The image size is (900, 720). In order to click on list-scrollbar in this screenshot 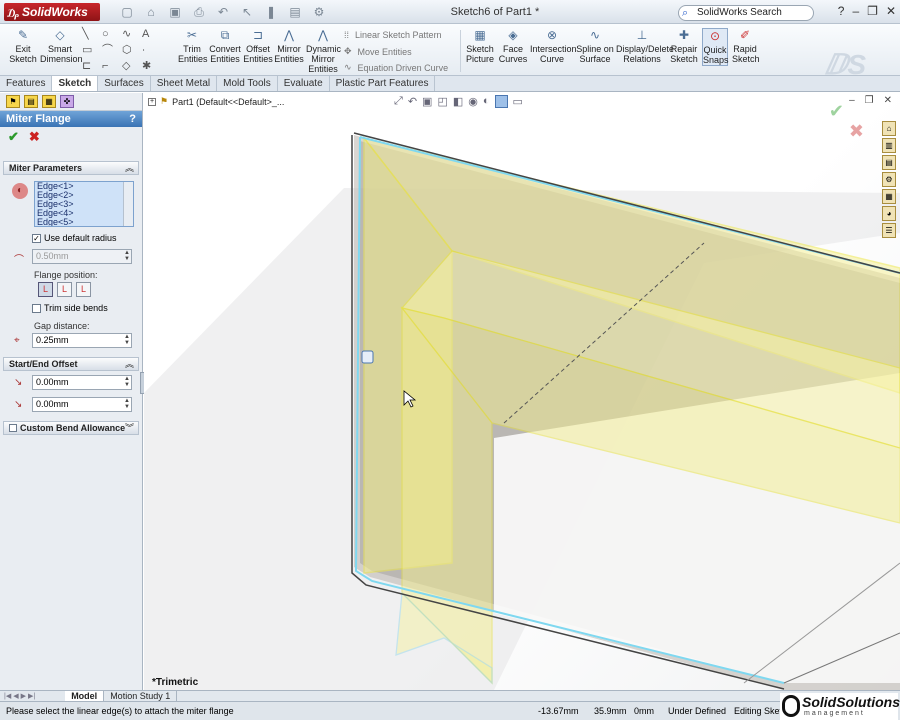, I will do `click(128, 204)`.